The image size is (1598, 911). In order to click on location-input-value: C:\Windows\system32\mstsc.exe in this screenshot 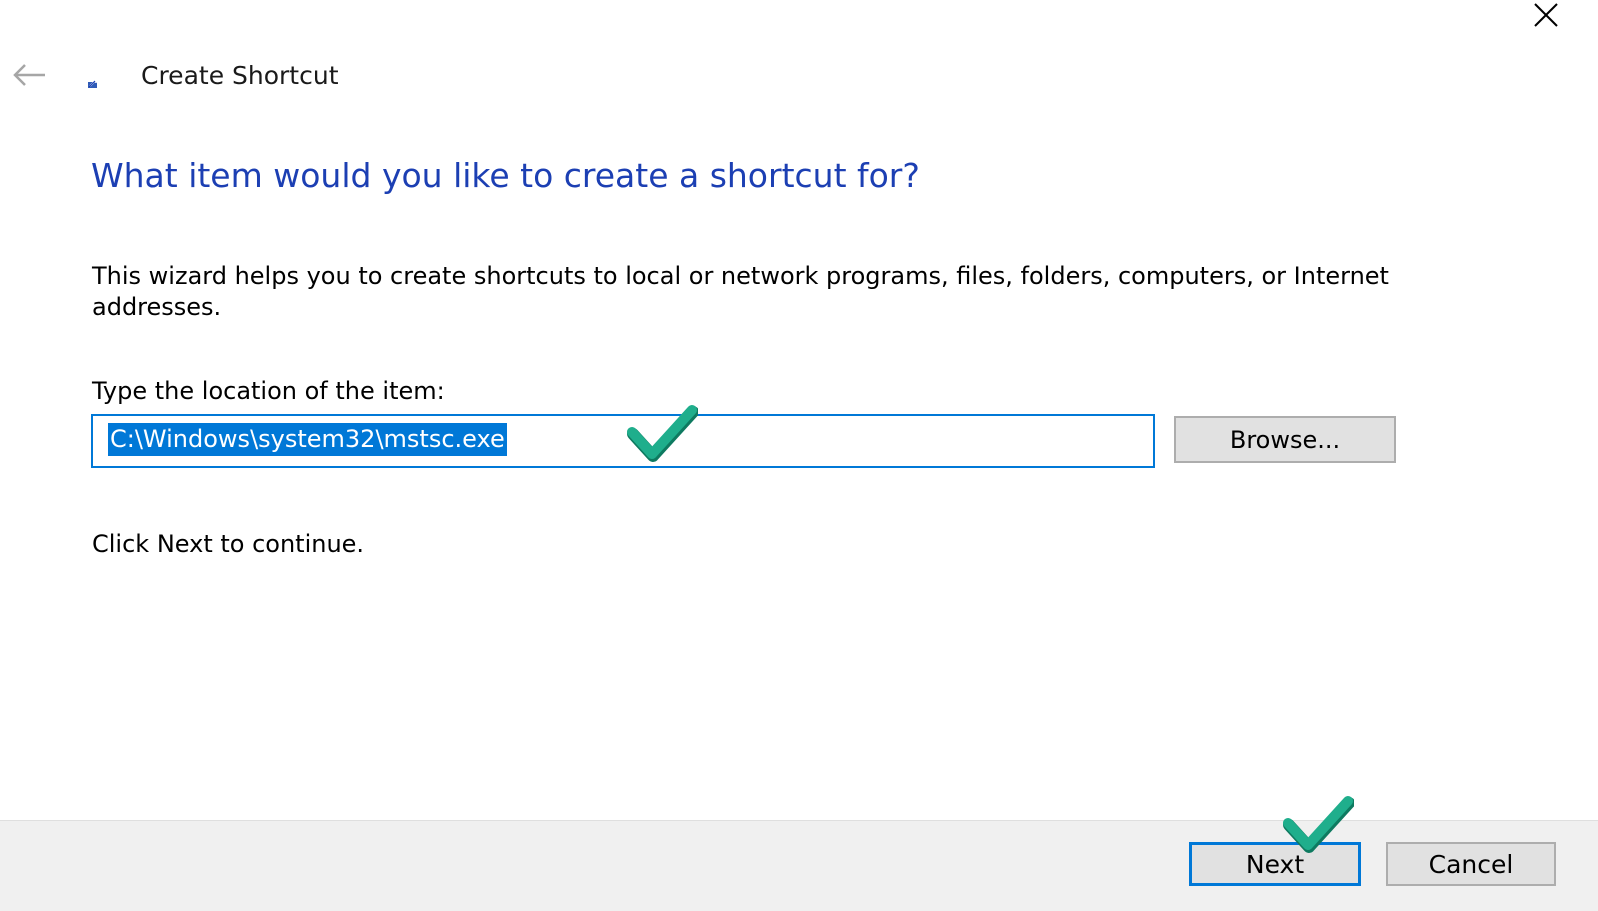, I will do `click(307, 439)`.